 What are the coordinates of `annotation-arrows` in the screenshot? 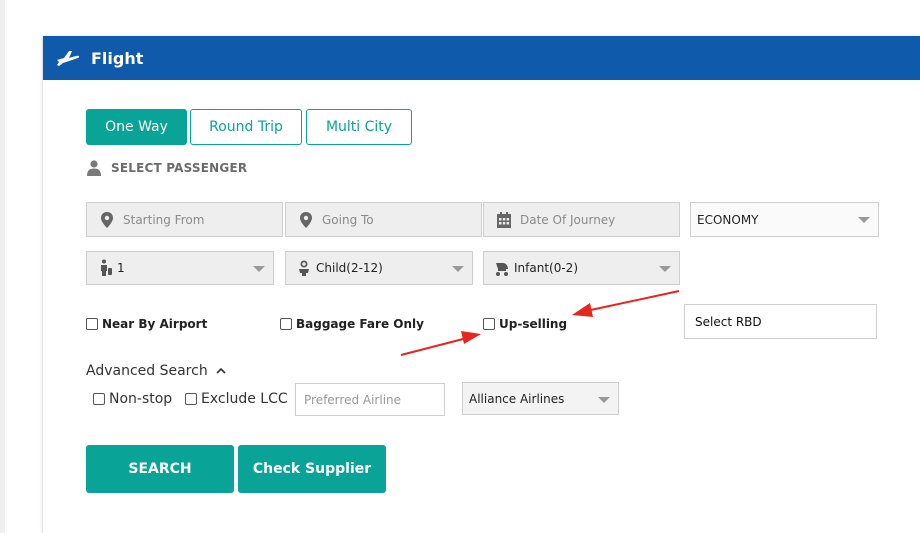 It's located at (540, 323).